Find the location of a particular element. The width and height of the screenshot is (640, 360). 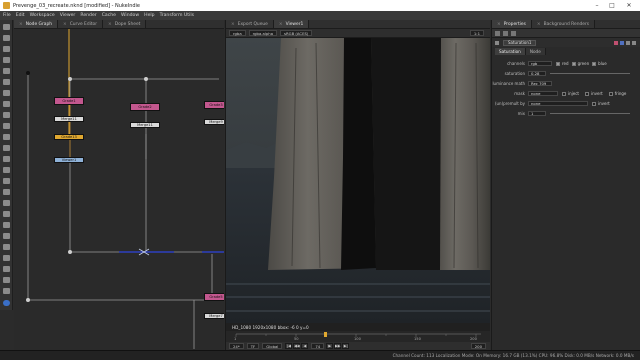

playhead is located at coordinates (325, 334).